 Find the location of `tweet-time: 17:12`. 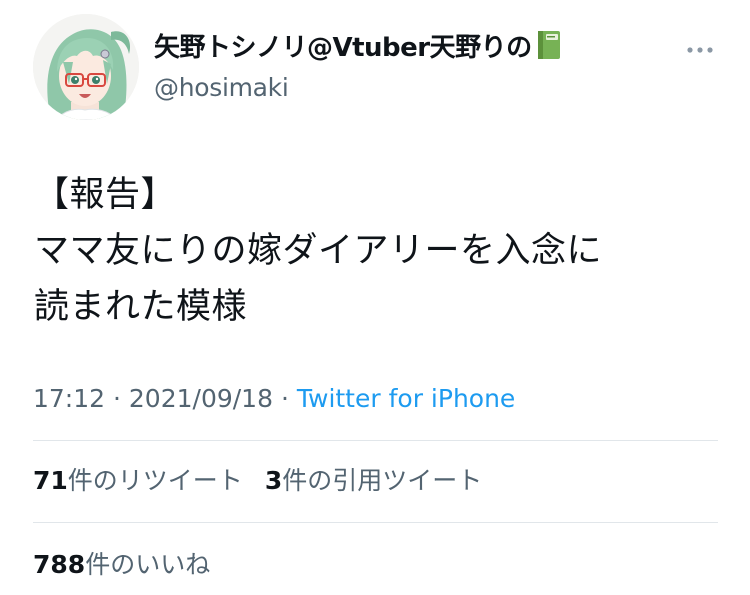

tweet-time: 17:12 is located at coordinates (69, 398).